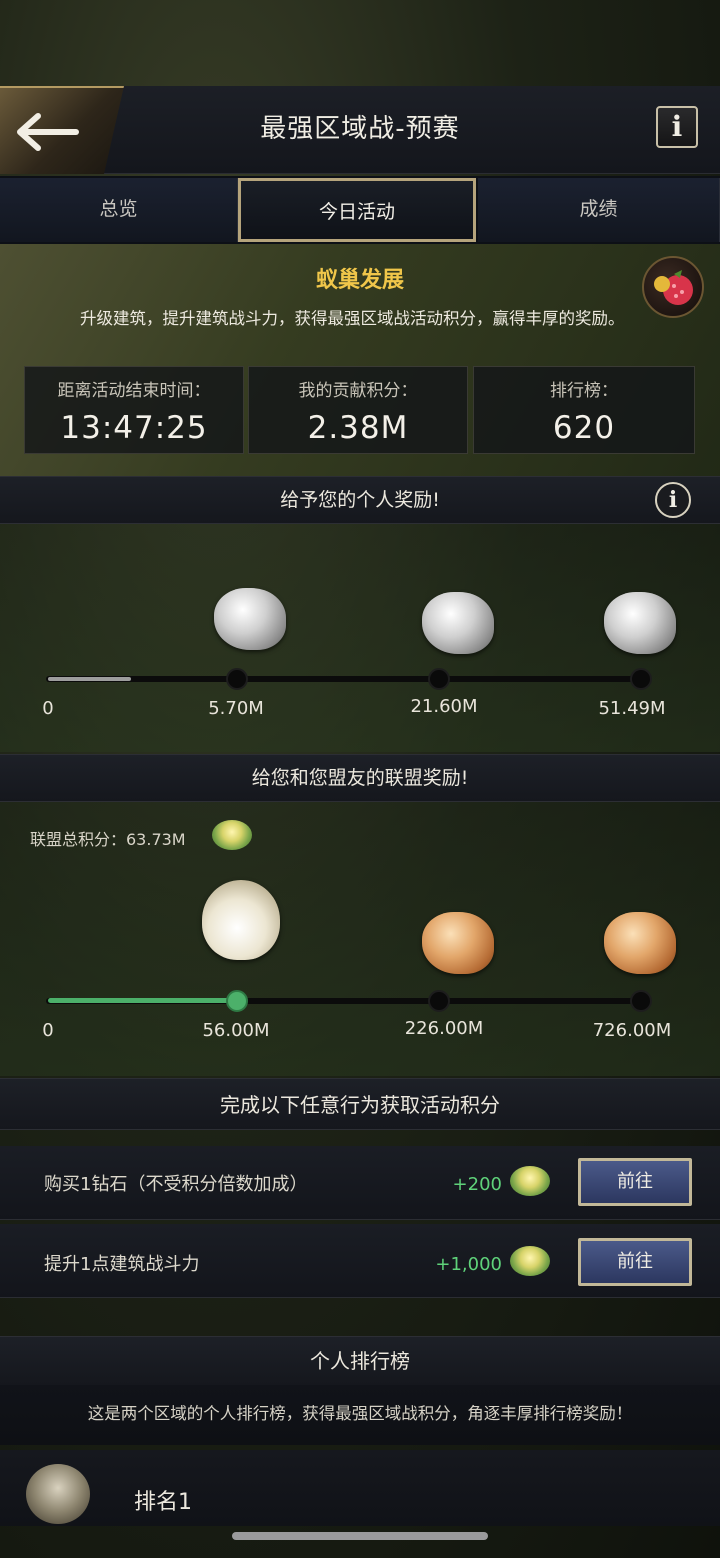  I want to click on personal-milestone-label: 21.60M, so click(444, 706).